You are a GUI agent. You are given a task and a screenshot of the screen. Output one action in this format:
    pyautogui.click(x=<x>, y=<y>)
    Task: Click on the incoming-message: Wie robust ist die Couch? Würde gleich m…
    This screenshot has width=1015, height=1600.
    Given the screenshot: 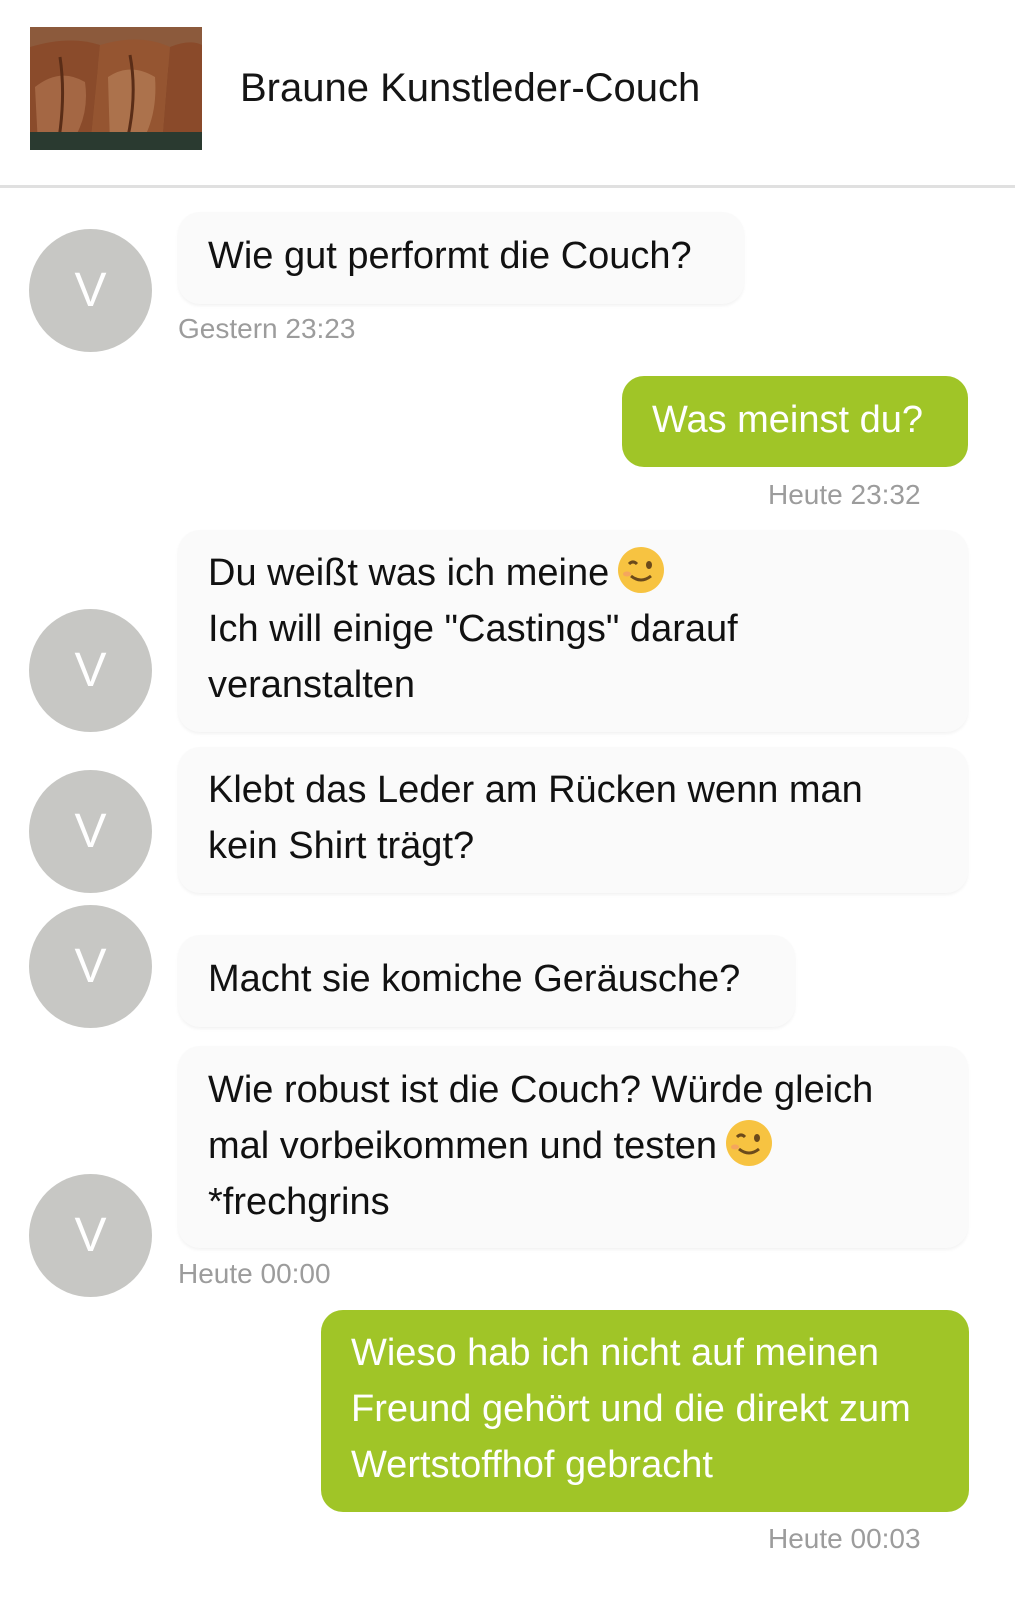 What is the action you would take?
    pyautogui.click(x=573, y=1147)
    